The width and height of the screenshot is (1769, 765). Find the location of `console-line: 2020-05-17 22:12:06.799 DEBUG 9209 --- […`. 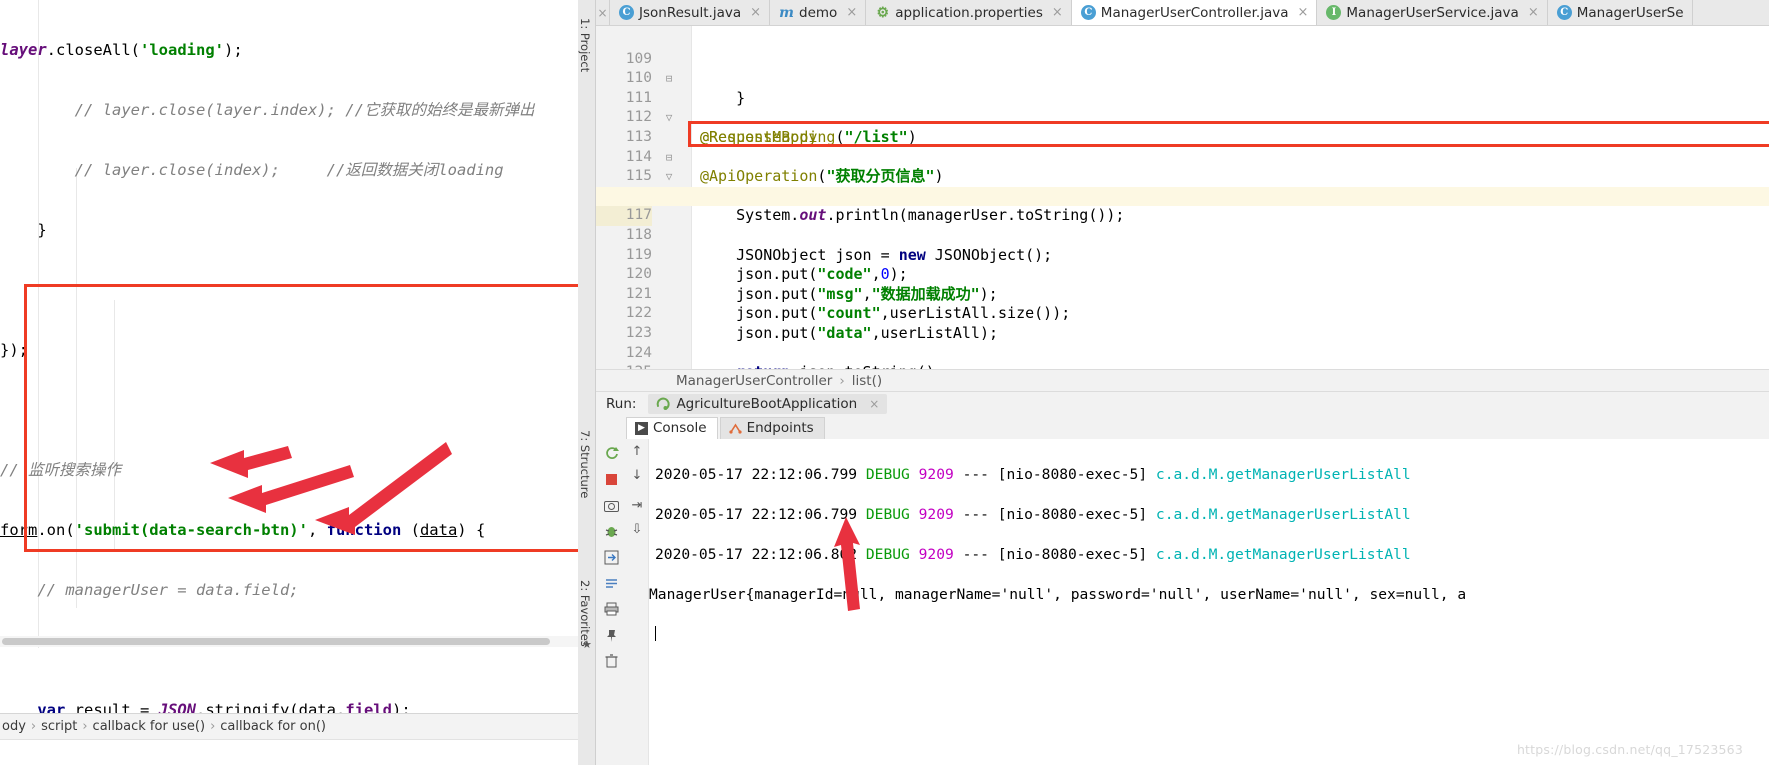

console-line: 2020-05-17 22:12:06.799 DEBUG 9209 --- [… is located at coordinates (1212, 475).